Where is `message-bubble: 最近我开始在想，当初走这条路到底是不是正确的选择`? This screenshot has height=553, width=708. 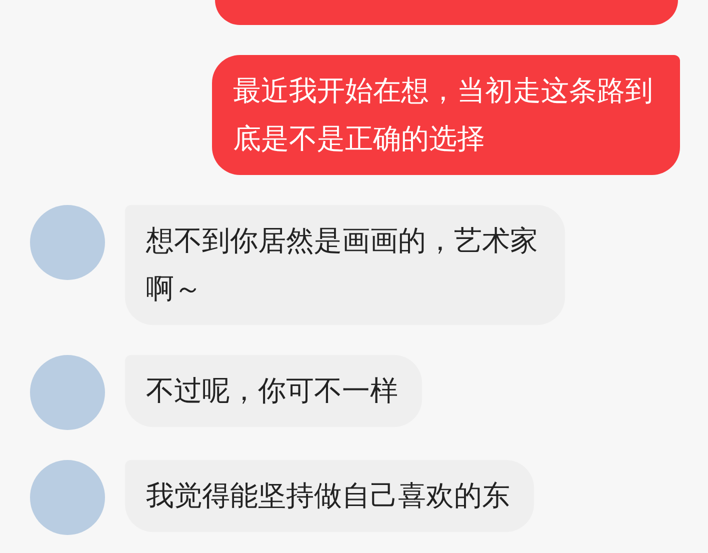
message-bubble: 最近我开始在想，当初走这条路到底是不是正确的选择 is located at coordinates (446, 115).